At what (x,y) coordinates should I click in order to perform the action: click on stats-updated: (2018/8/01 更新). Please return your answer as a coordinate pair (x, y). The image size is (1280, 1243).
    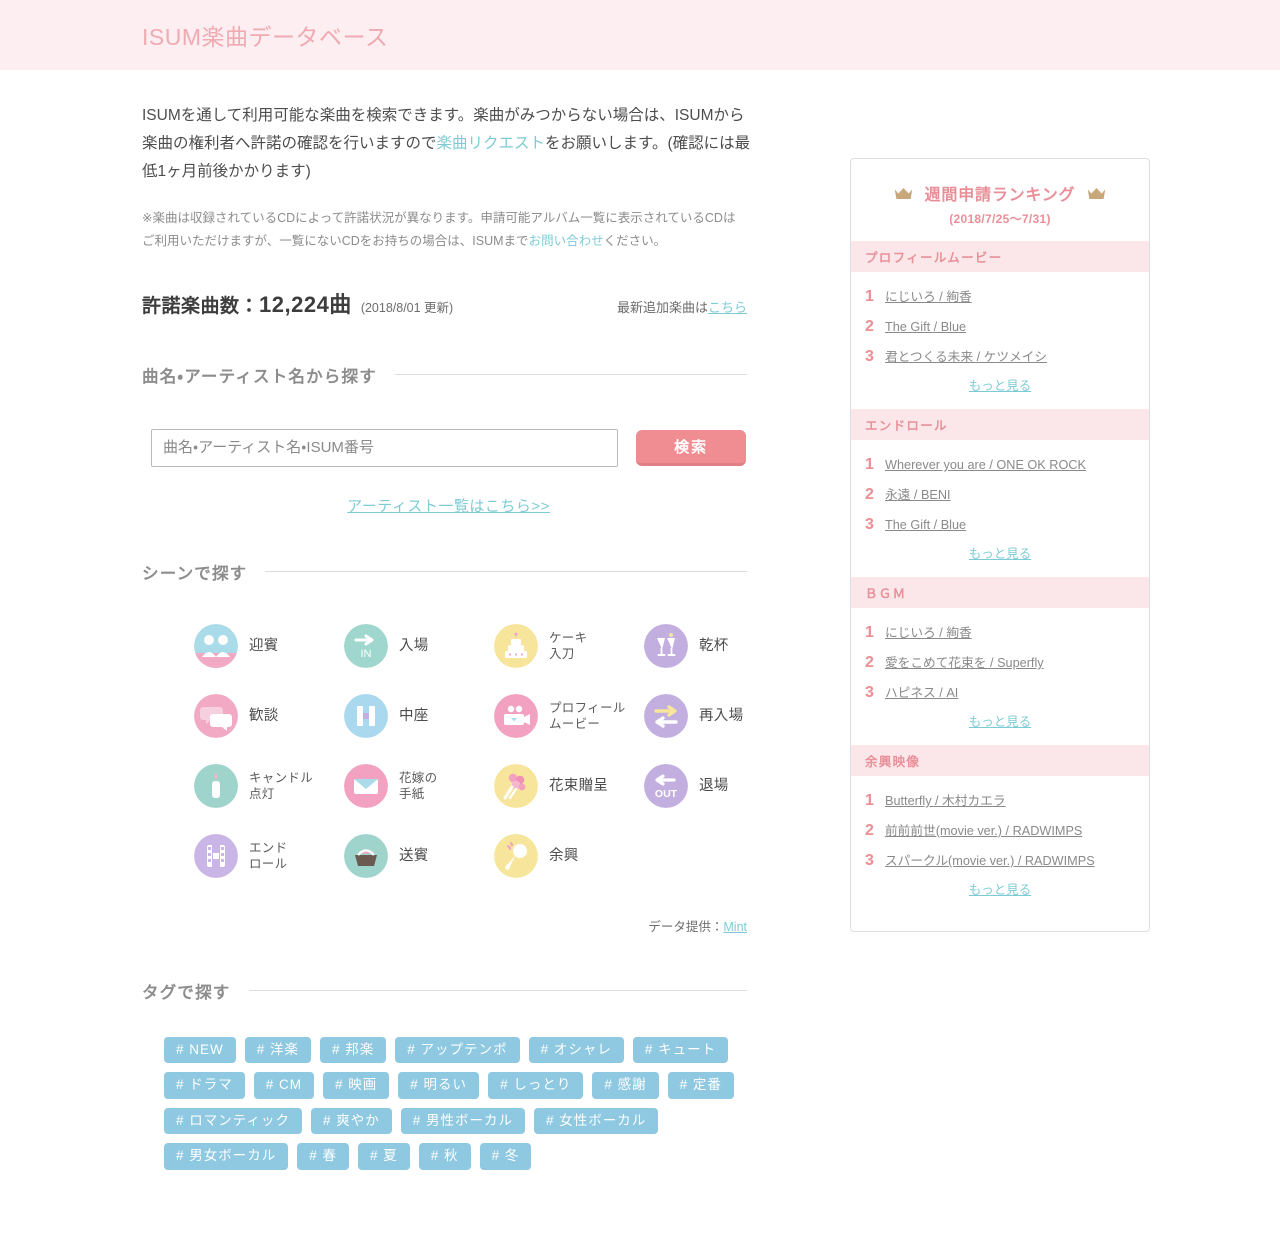
    Looking at the image, I should click on (407, 307).